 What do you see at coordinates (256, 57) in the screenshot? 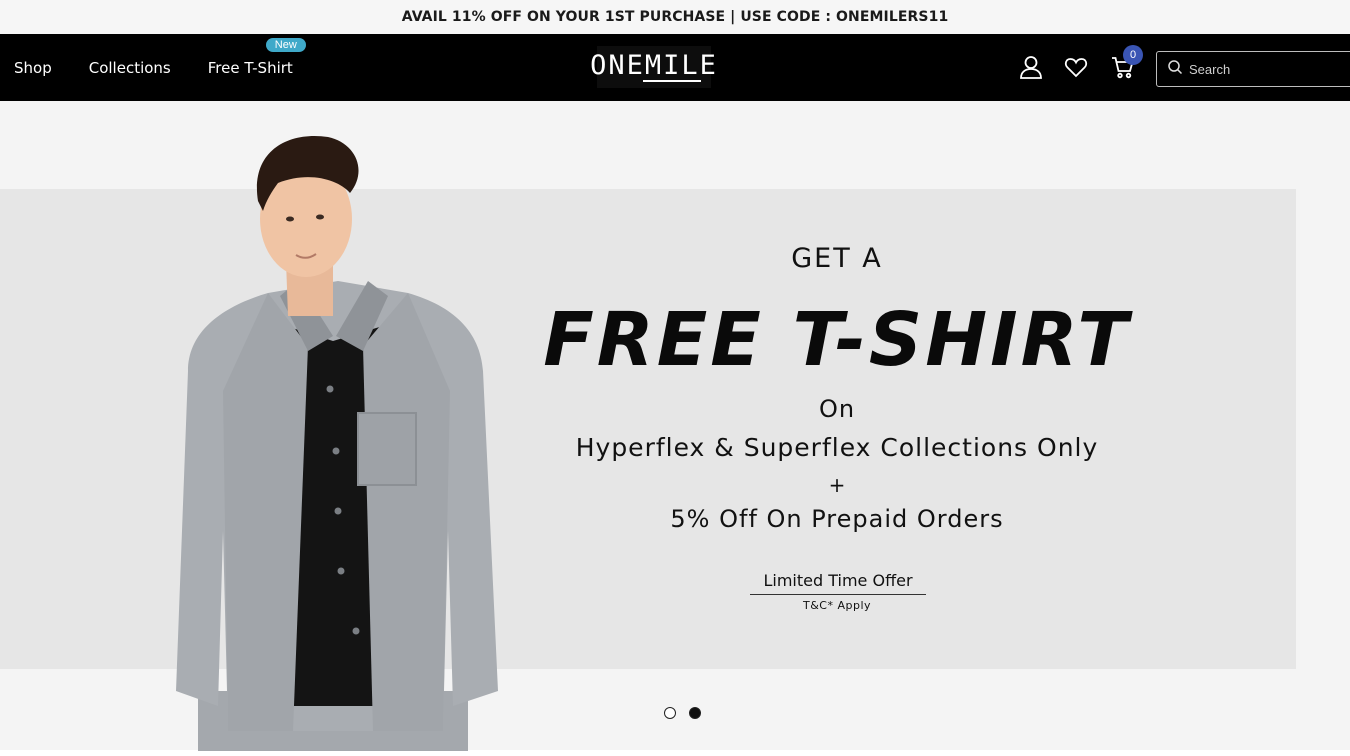
I see `nav-link-free-tshirt: Free T-Shirt New` at bounding box center [256, 57].